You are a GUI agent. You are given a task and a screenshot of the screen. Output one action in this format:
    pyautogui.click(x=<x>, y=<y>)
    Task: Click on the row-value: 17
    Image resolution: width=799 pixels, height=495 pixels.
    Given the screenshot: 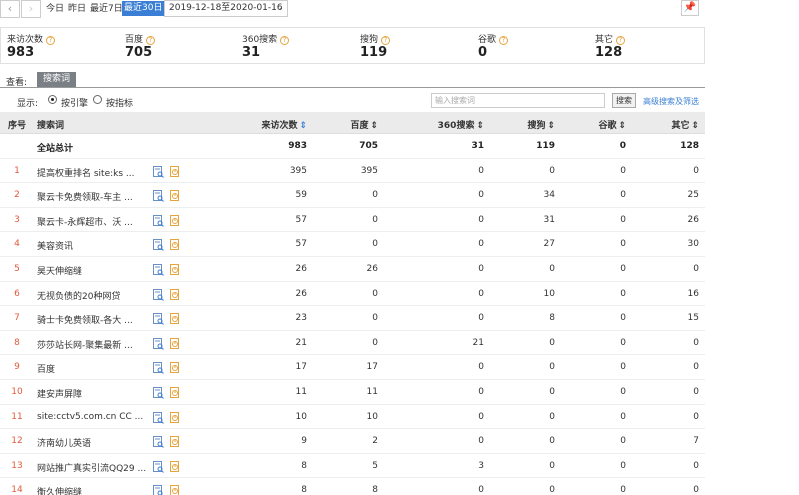 What is the action you would take?
    pyautogui.click(x=301, y=367)
    